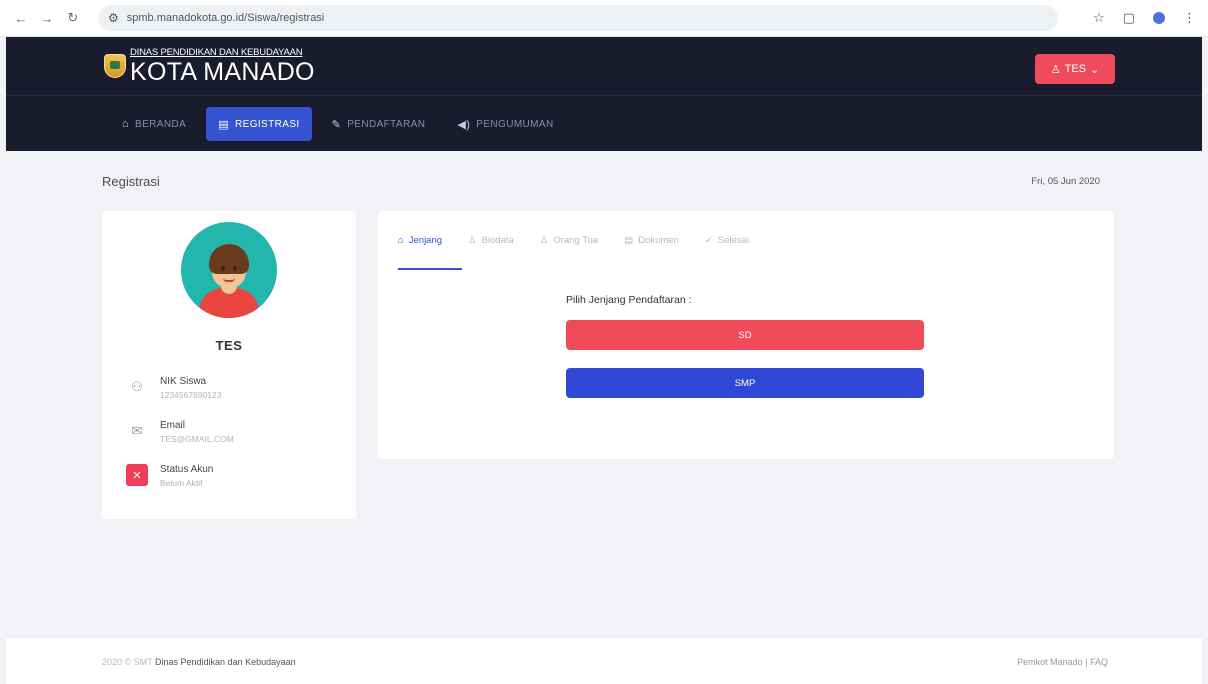 This screenshot has width=1208, height=684. Describe the element at coordinates (464, 124) in the screenshot. I see `megaphone-icon: ◀)` at that location.